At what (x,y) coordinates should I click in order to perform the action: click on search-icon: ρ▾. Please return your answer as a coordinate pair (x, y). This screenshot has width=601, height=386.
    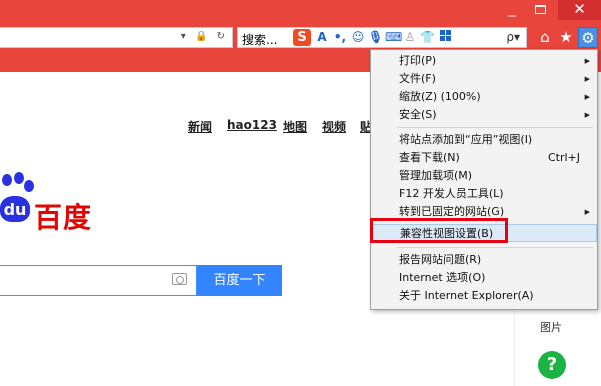
    Looking at the image, I should click on (513, 37).